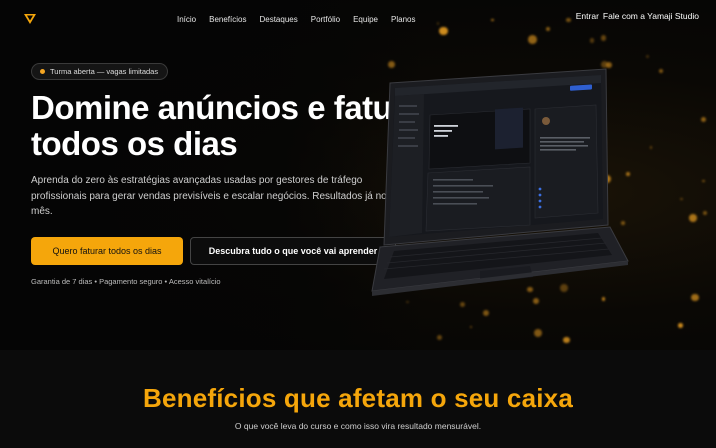 The height and width of the screenshot is (448, 716). I want to click on nav-item-beneficios: Benefícios, so click(227, 19).